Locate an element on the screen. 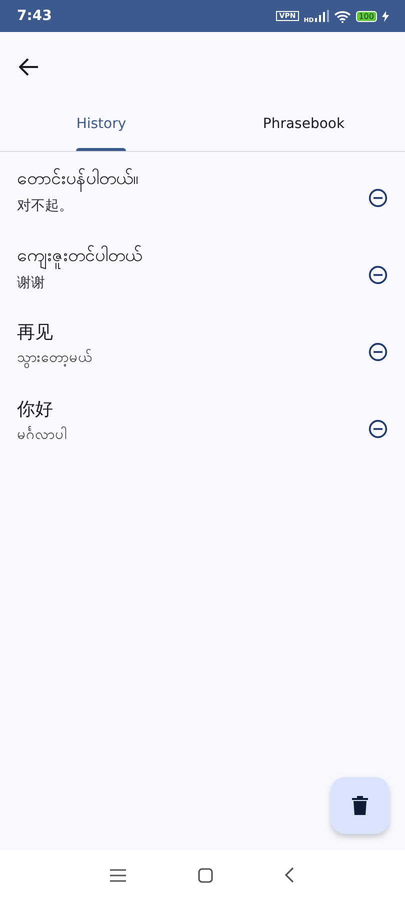 This screenshot has height=900, width=405. source-text: 再见 is located at coordinates (35, 332).